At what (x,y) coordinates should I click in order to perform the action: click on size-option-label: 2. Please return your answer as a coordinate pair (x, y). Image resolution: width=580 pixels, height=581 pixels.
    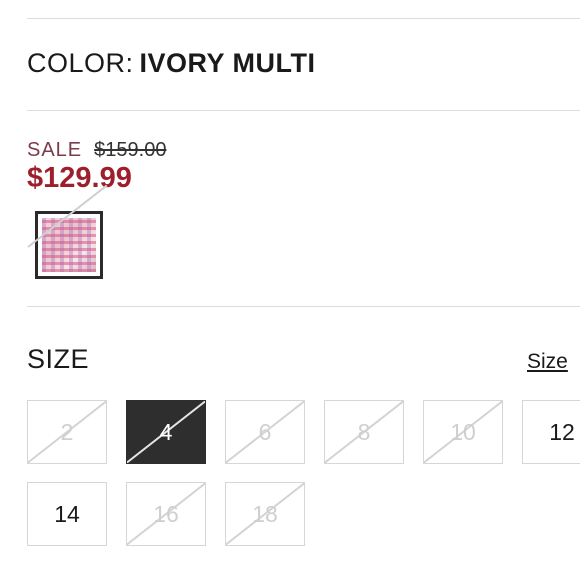
    Looking at the image, I should click on (67, 431).